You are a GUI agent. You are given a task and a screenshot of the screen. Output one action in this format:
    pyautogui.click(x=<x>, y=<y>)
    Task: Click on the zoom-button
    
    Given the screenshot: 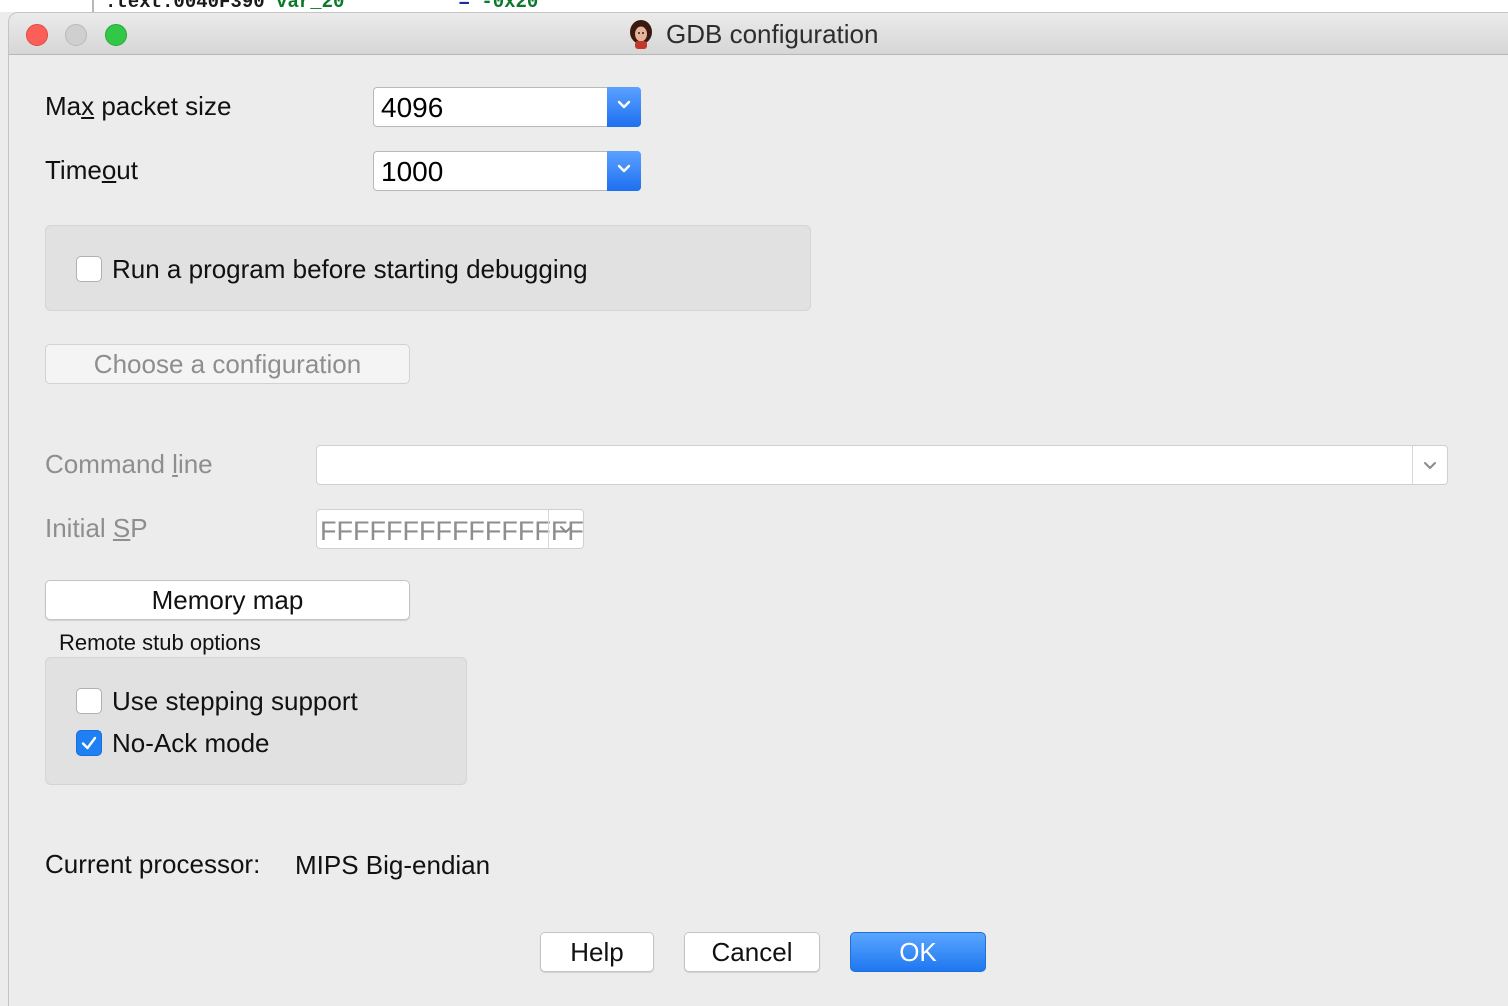 What is the action you would take?
    pyautogui.click(x=116, y=35)
    